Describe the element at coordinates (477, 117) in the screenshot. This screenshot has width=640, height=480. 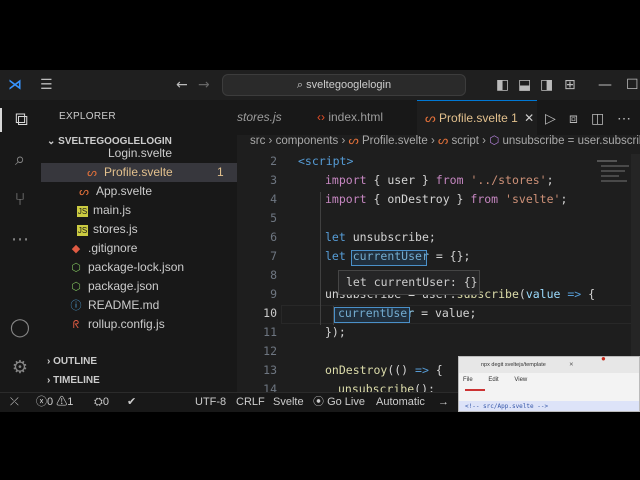
I see `tab-profile-svelte: ᔕ Profile.svelte 1 ✕` at that location.